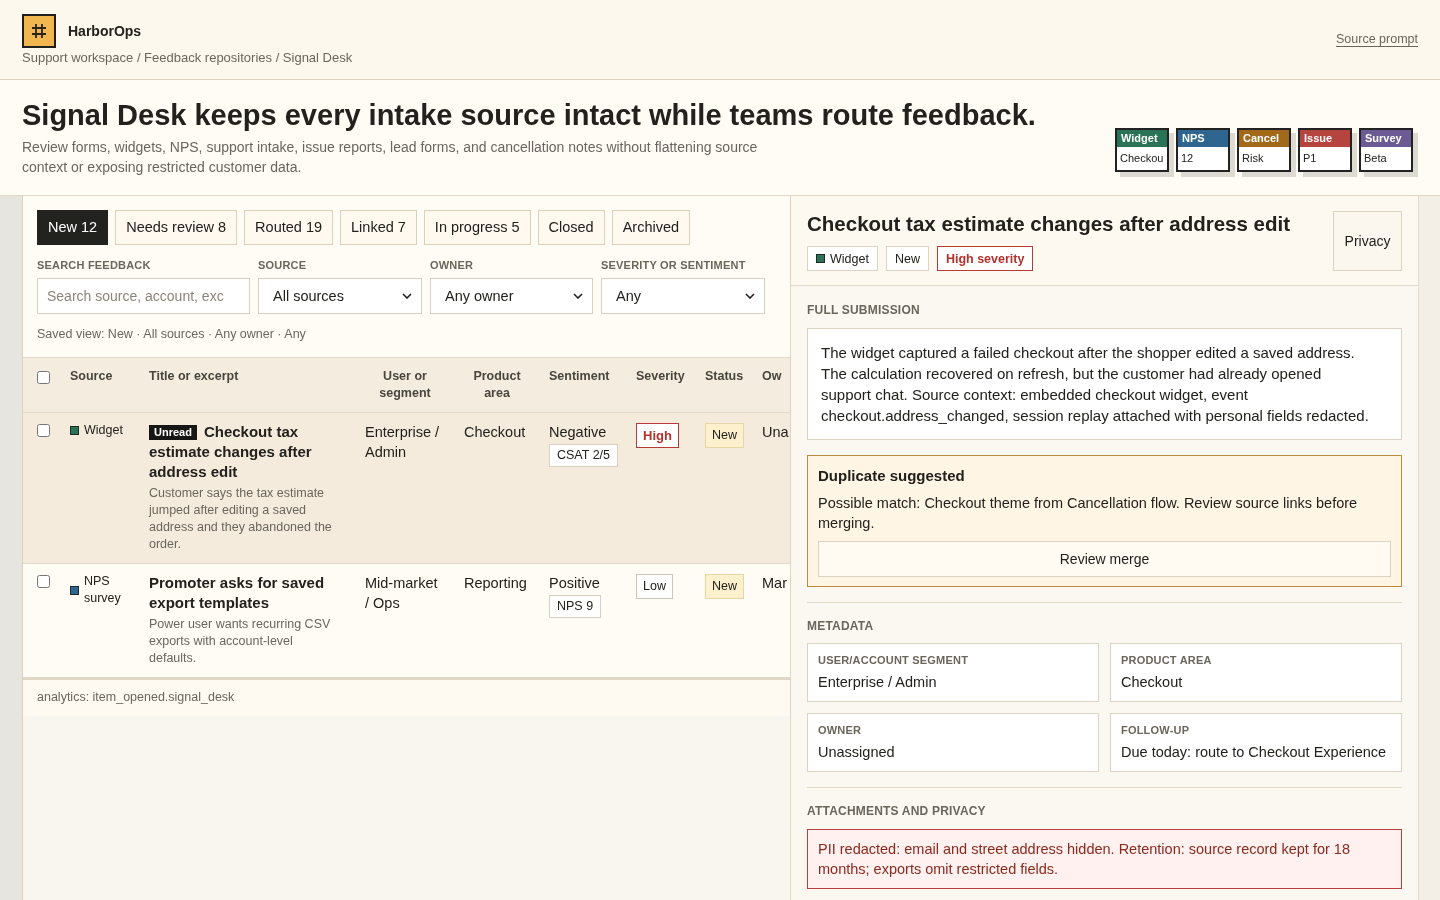 The height and width of the screenshot is (900, 1440). I want to click on legend-value: Checkou, so click(1142, 158).